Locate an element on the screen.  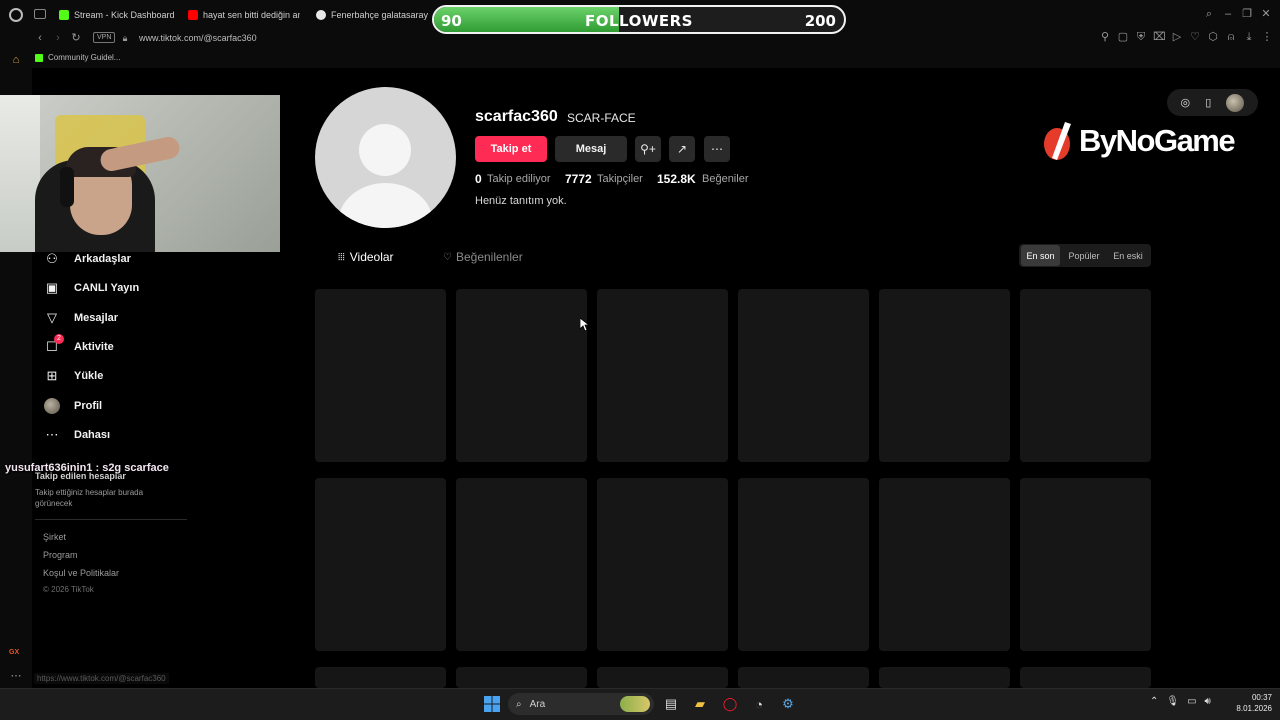
sidebar-item-profile: Profil is located at coordinates (73, 406).